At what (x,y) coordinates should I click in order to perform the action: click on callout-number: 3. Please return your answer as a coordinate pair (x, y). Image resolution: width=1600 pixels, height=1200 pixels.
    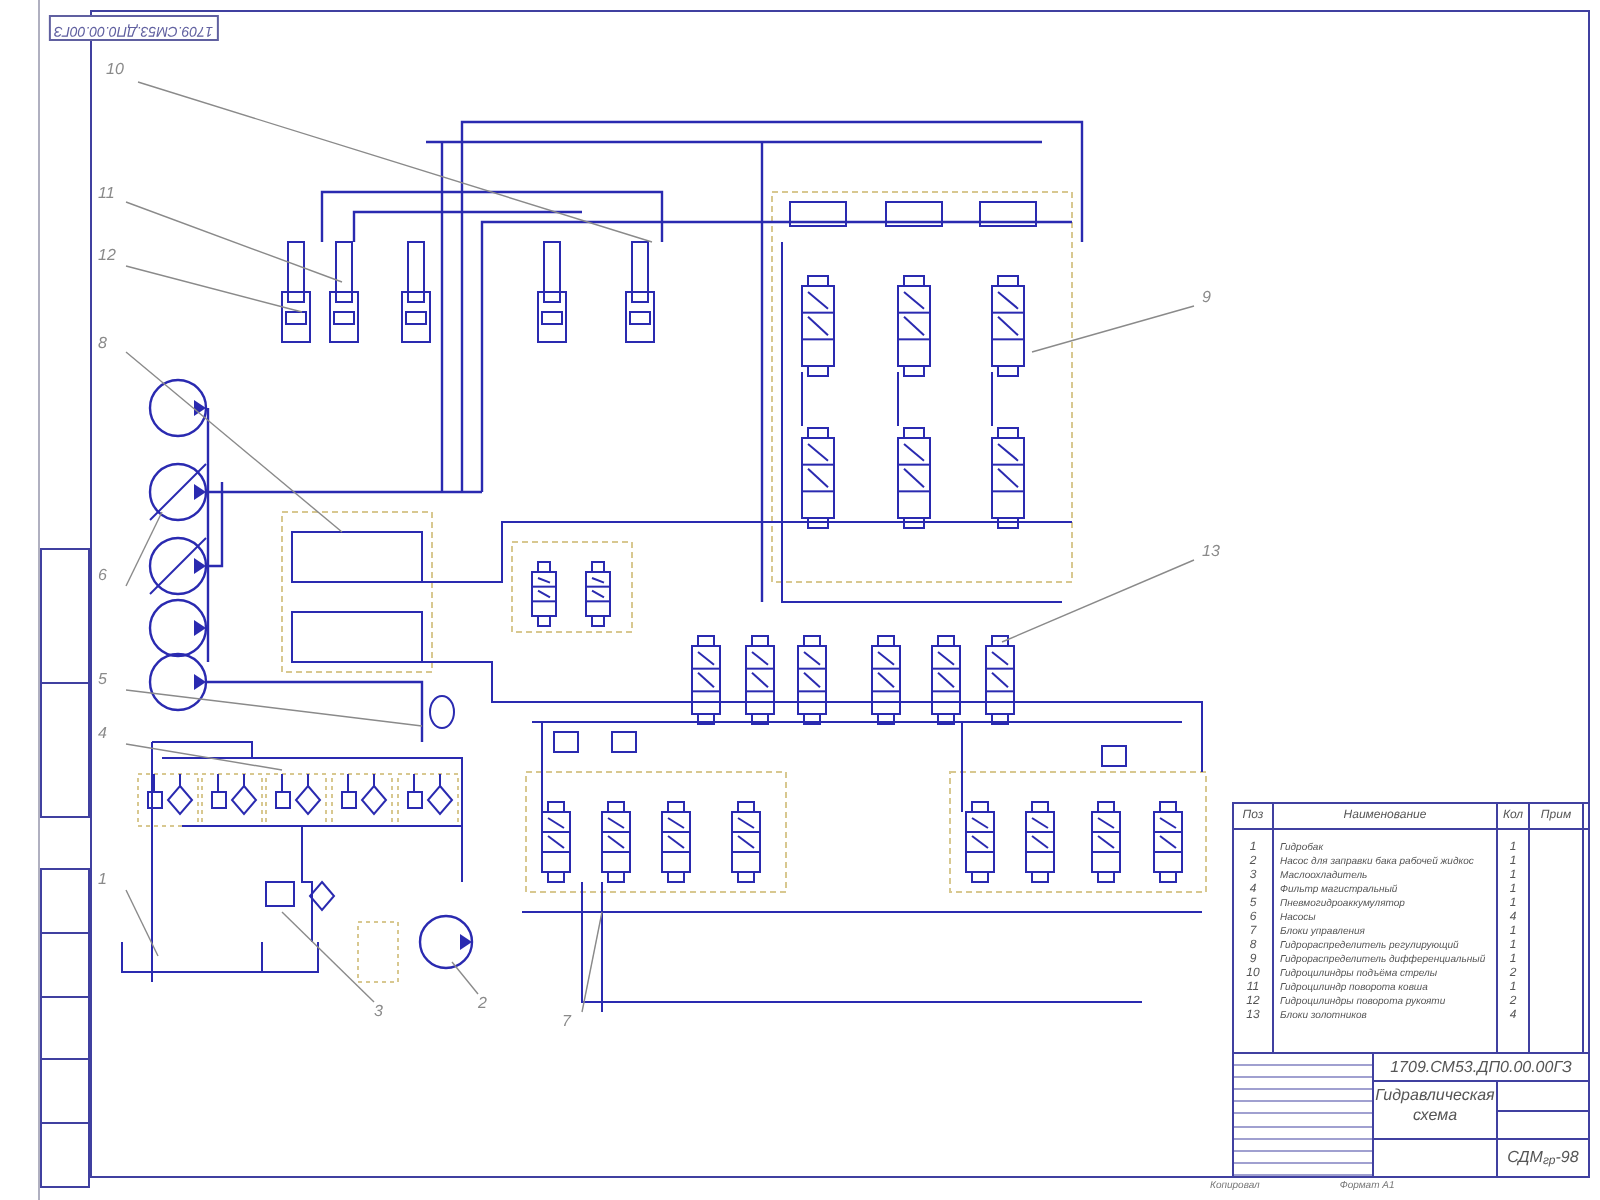
    Looking at the image, I should click on (378, 1011).